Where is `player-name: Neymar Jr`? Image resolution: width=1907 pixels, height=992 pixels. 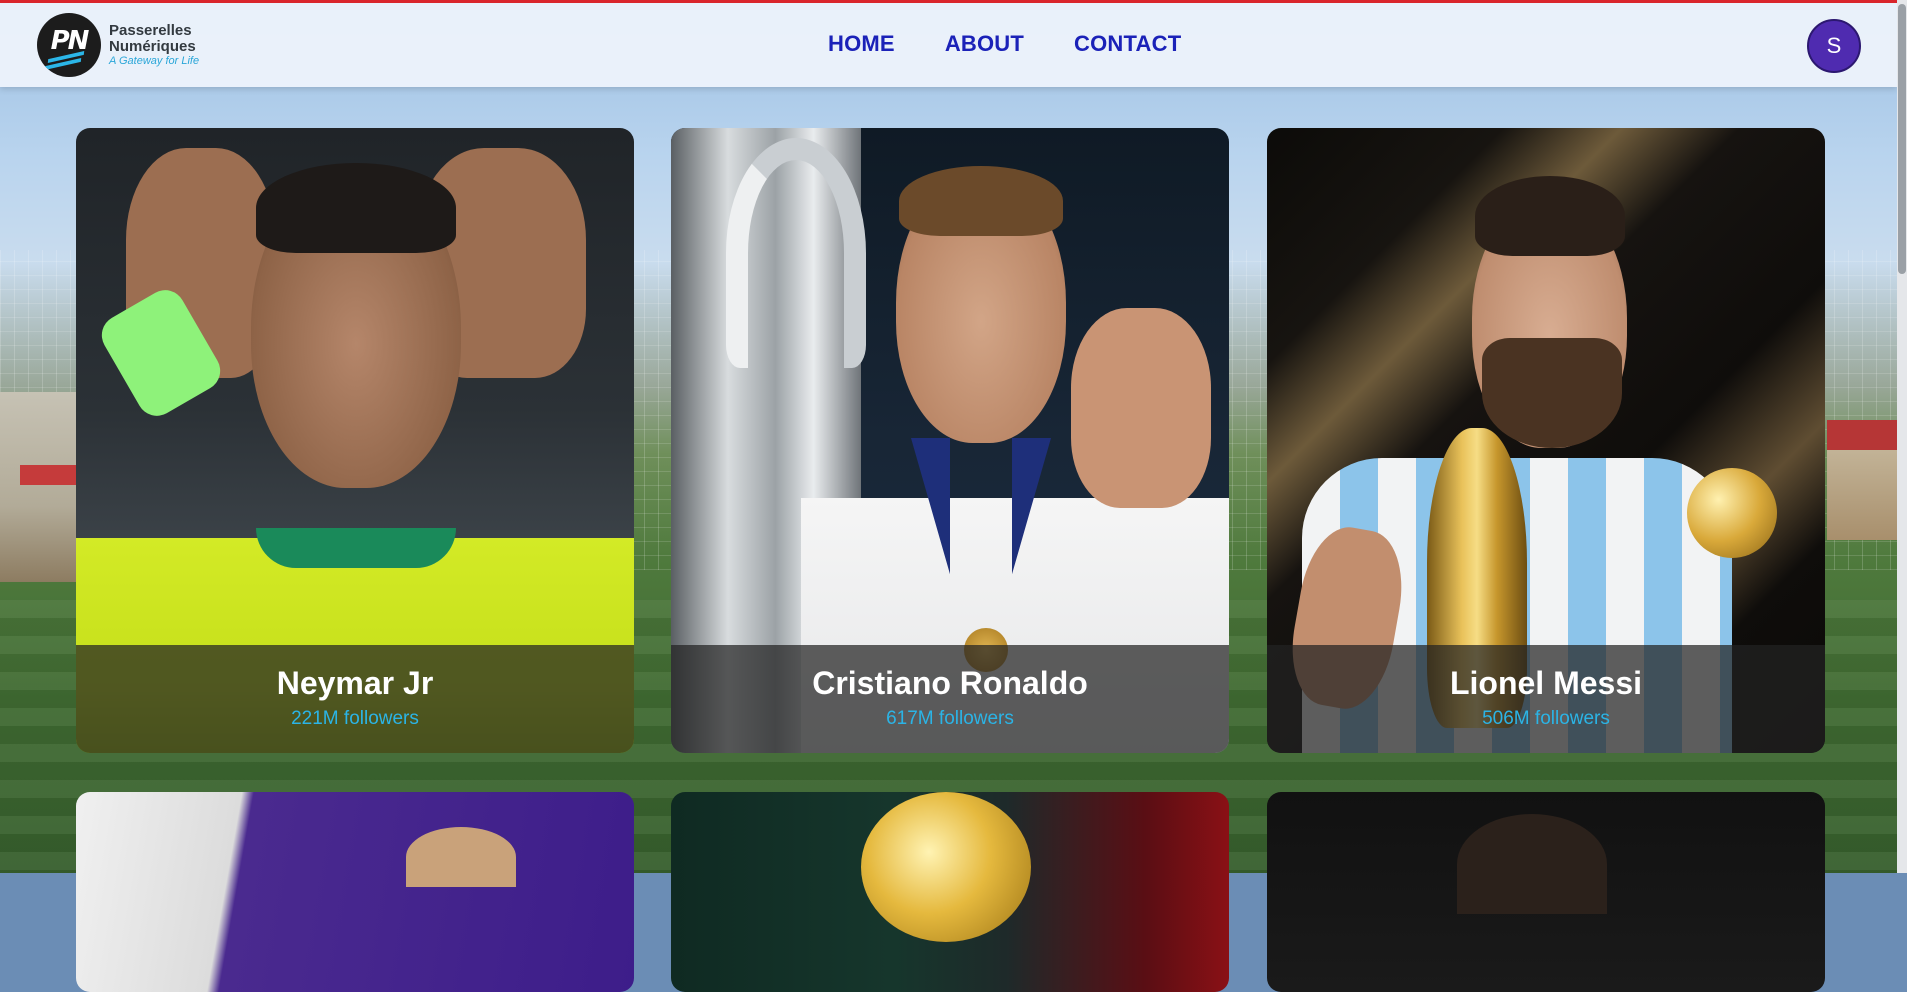
player-name: Neymar Jr is located at coordinates (355, 683).